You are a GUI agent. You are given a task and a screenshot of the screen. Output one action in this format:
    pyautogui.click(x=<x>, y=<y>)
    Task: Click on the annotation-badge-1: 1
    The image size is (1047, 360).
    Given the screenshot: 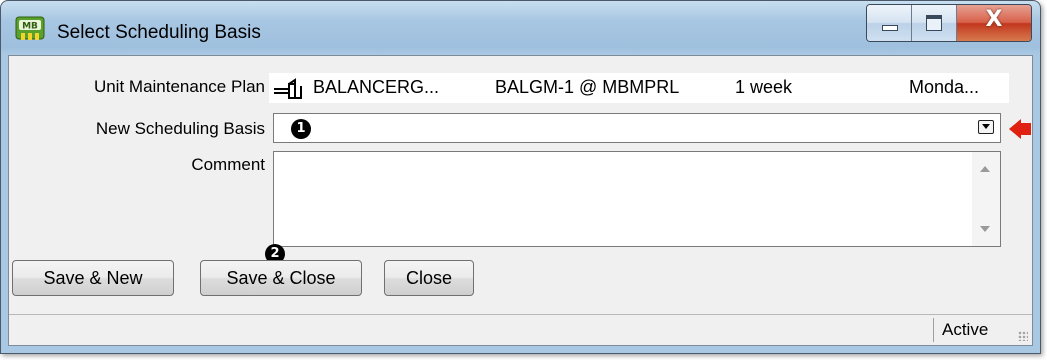 What is the action you would take?
    pyautogui.click(x=301, y=129)
    